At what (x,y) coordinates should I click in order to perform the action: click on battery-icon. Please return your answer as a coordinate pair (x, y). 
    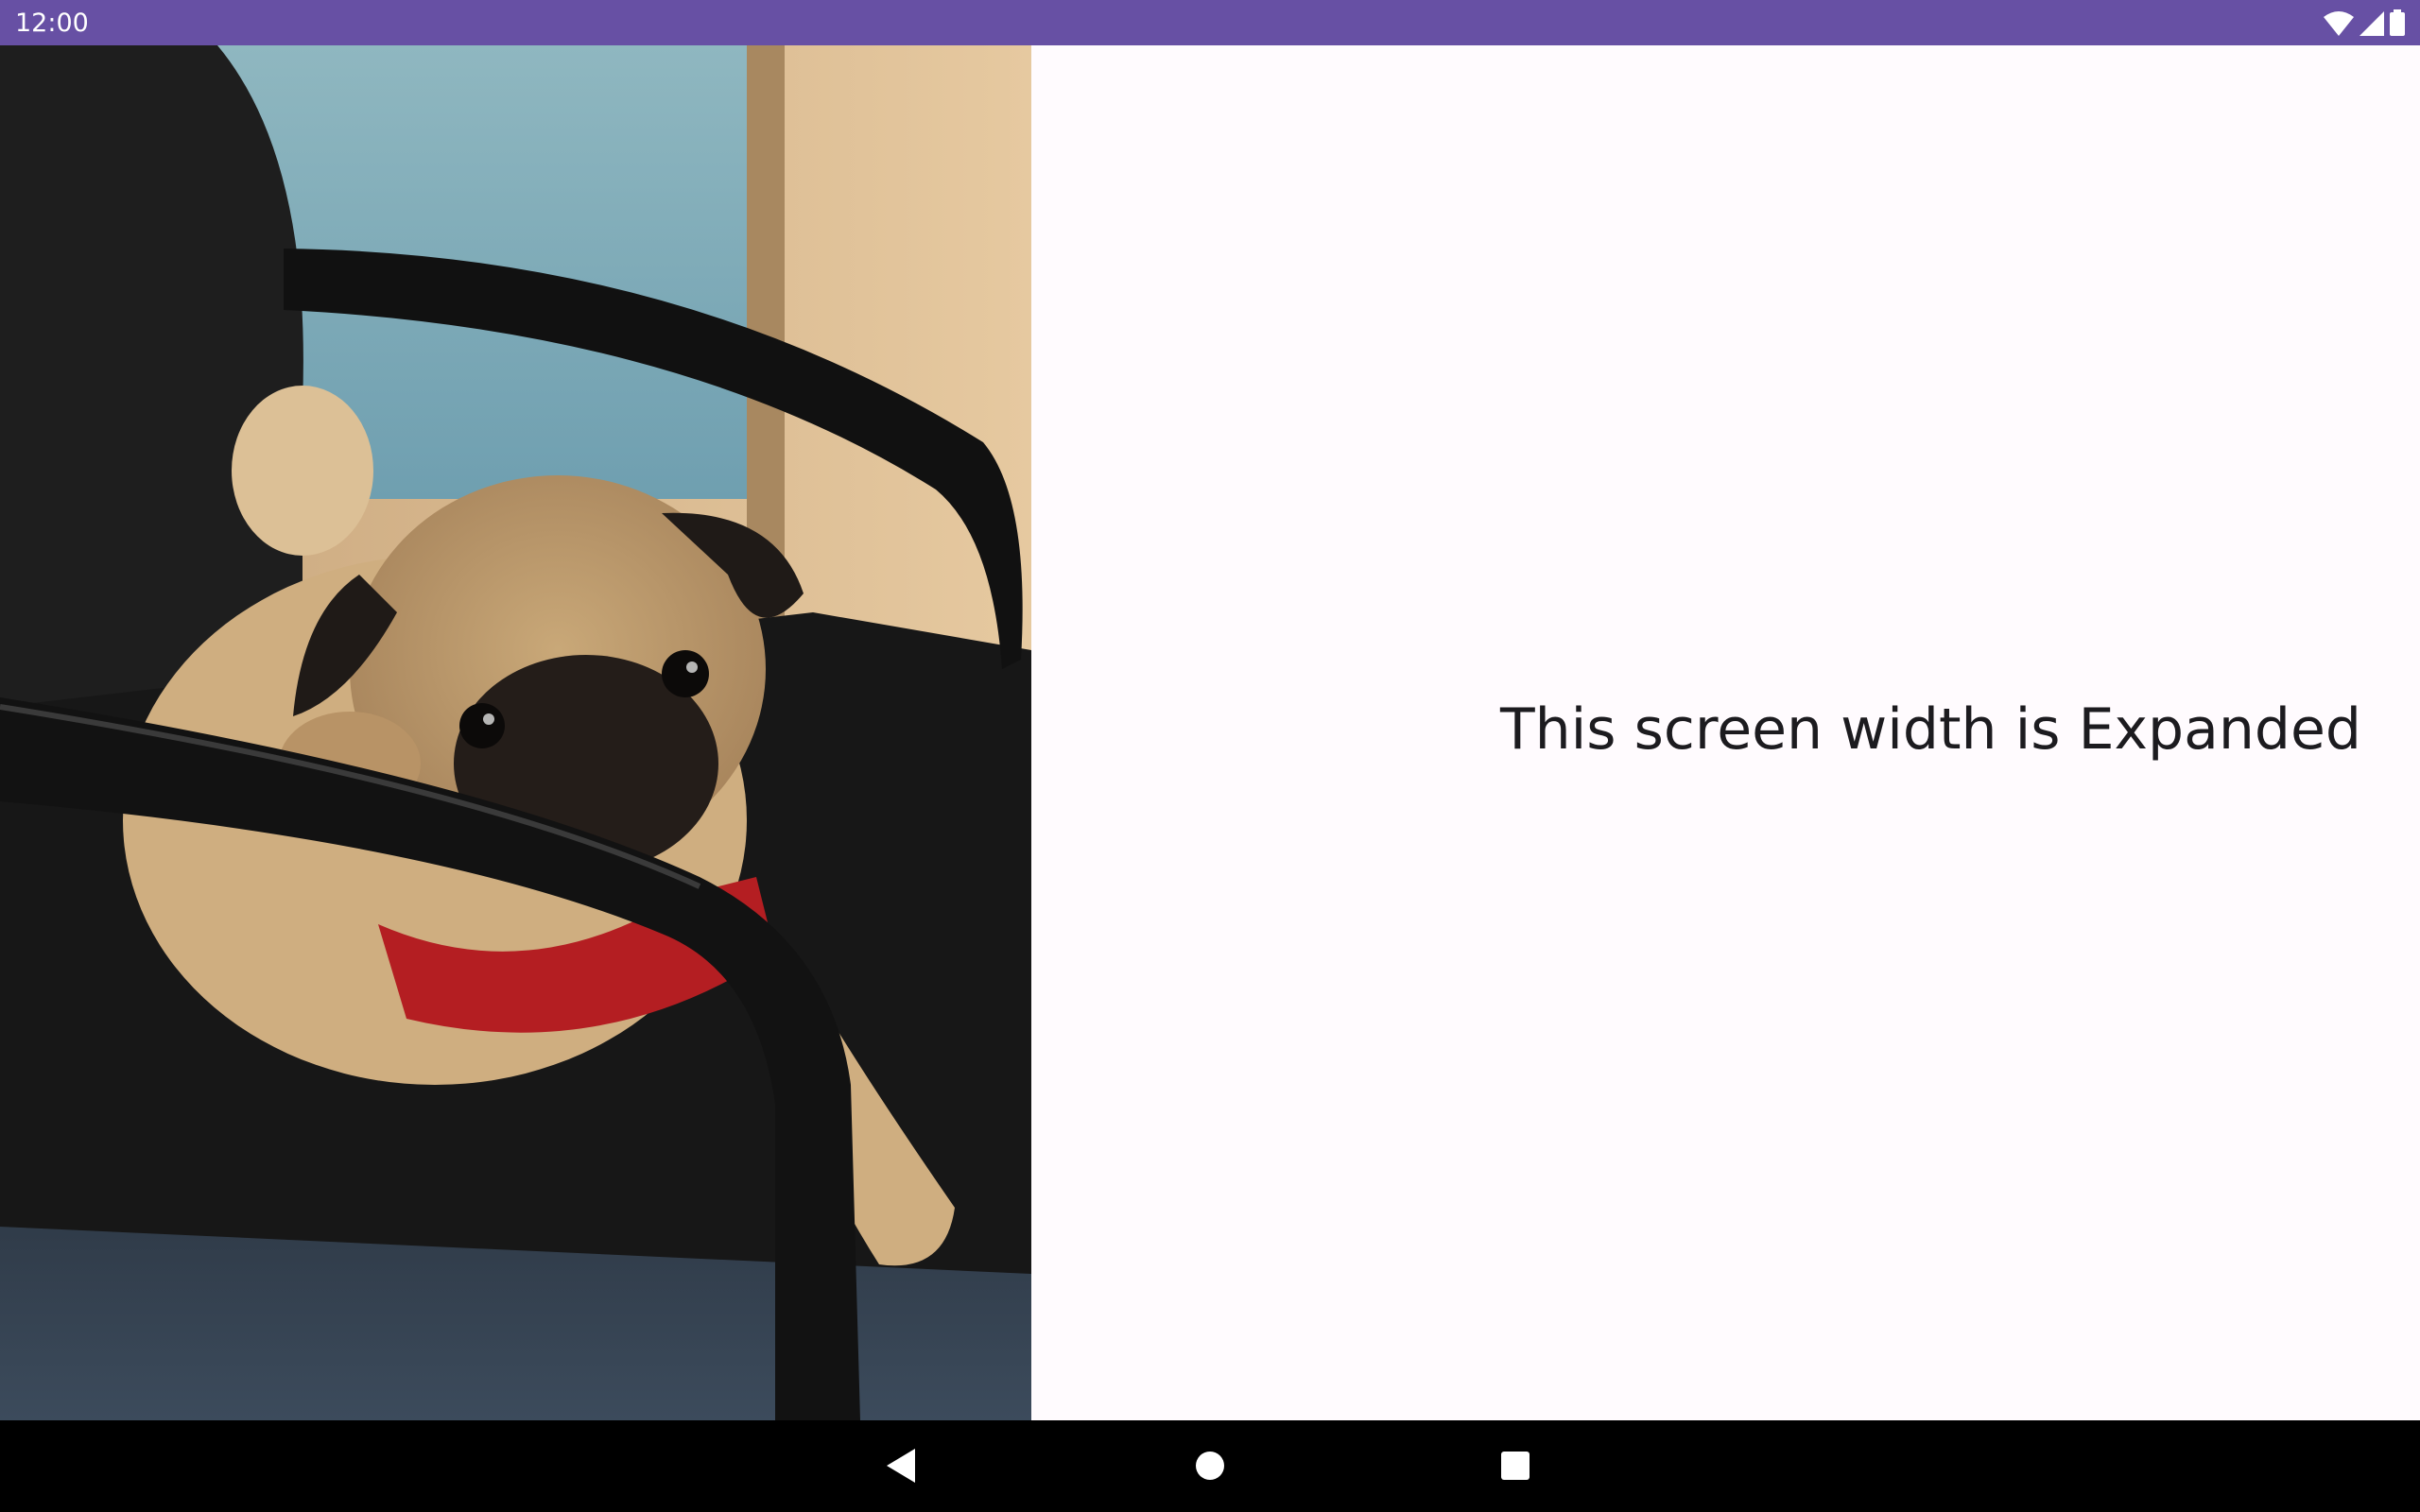
    Looking at the image, I should click on (2397, 22).